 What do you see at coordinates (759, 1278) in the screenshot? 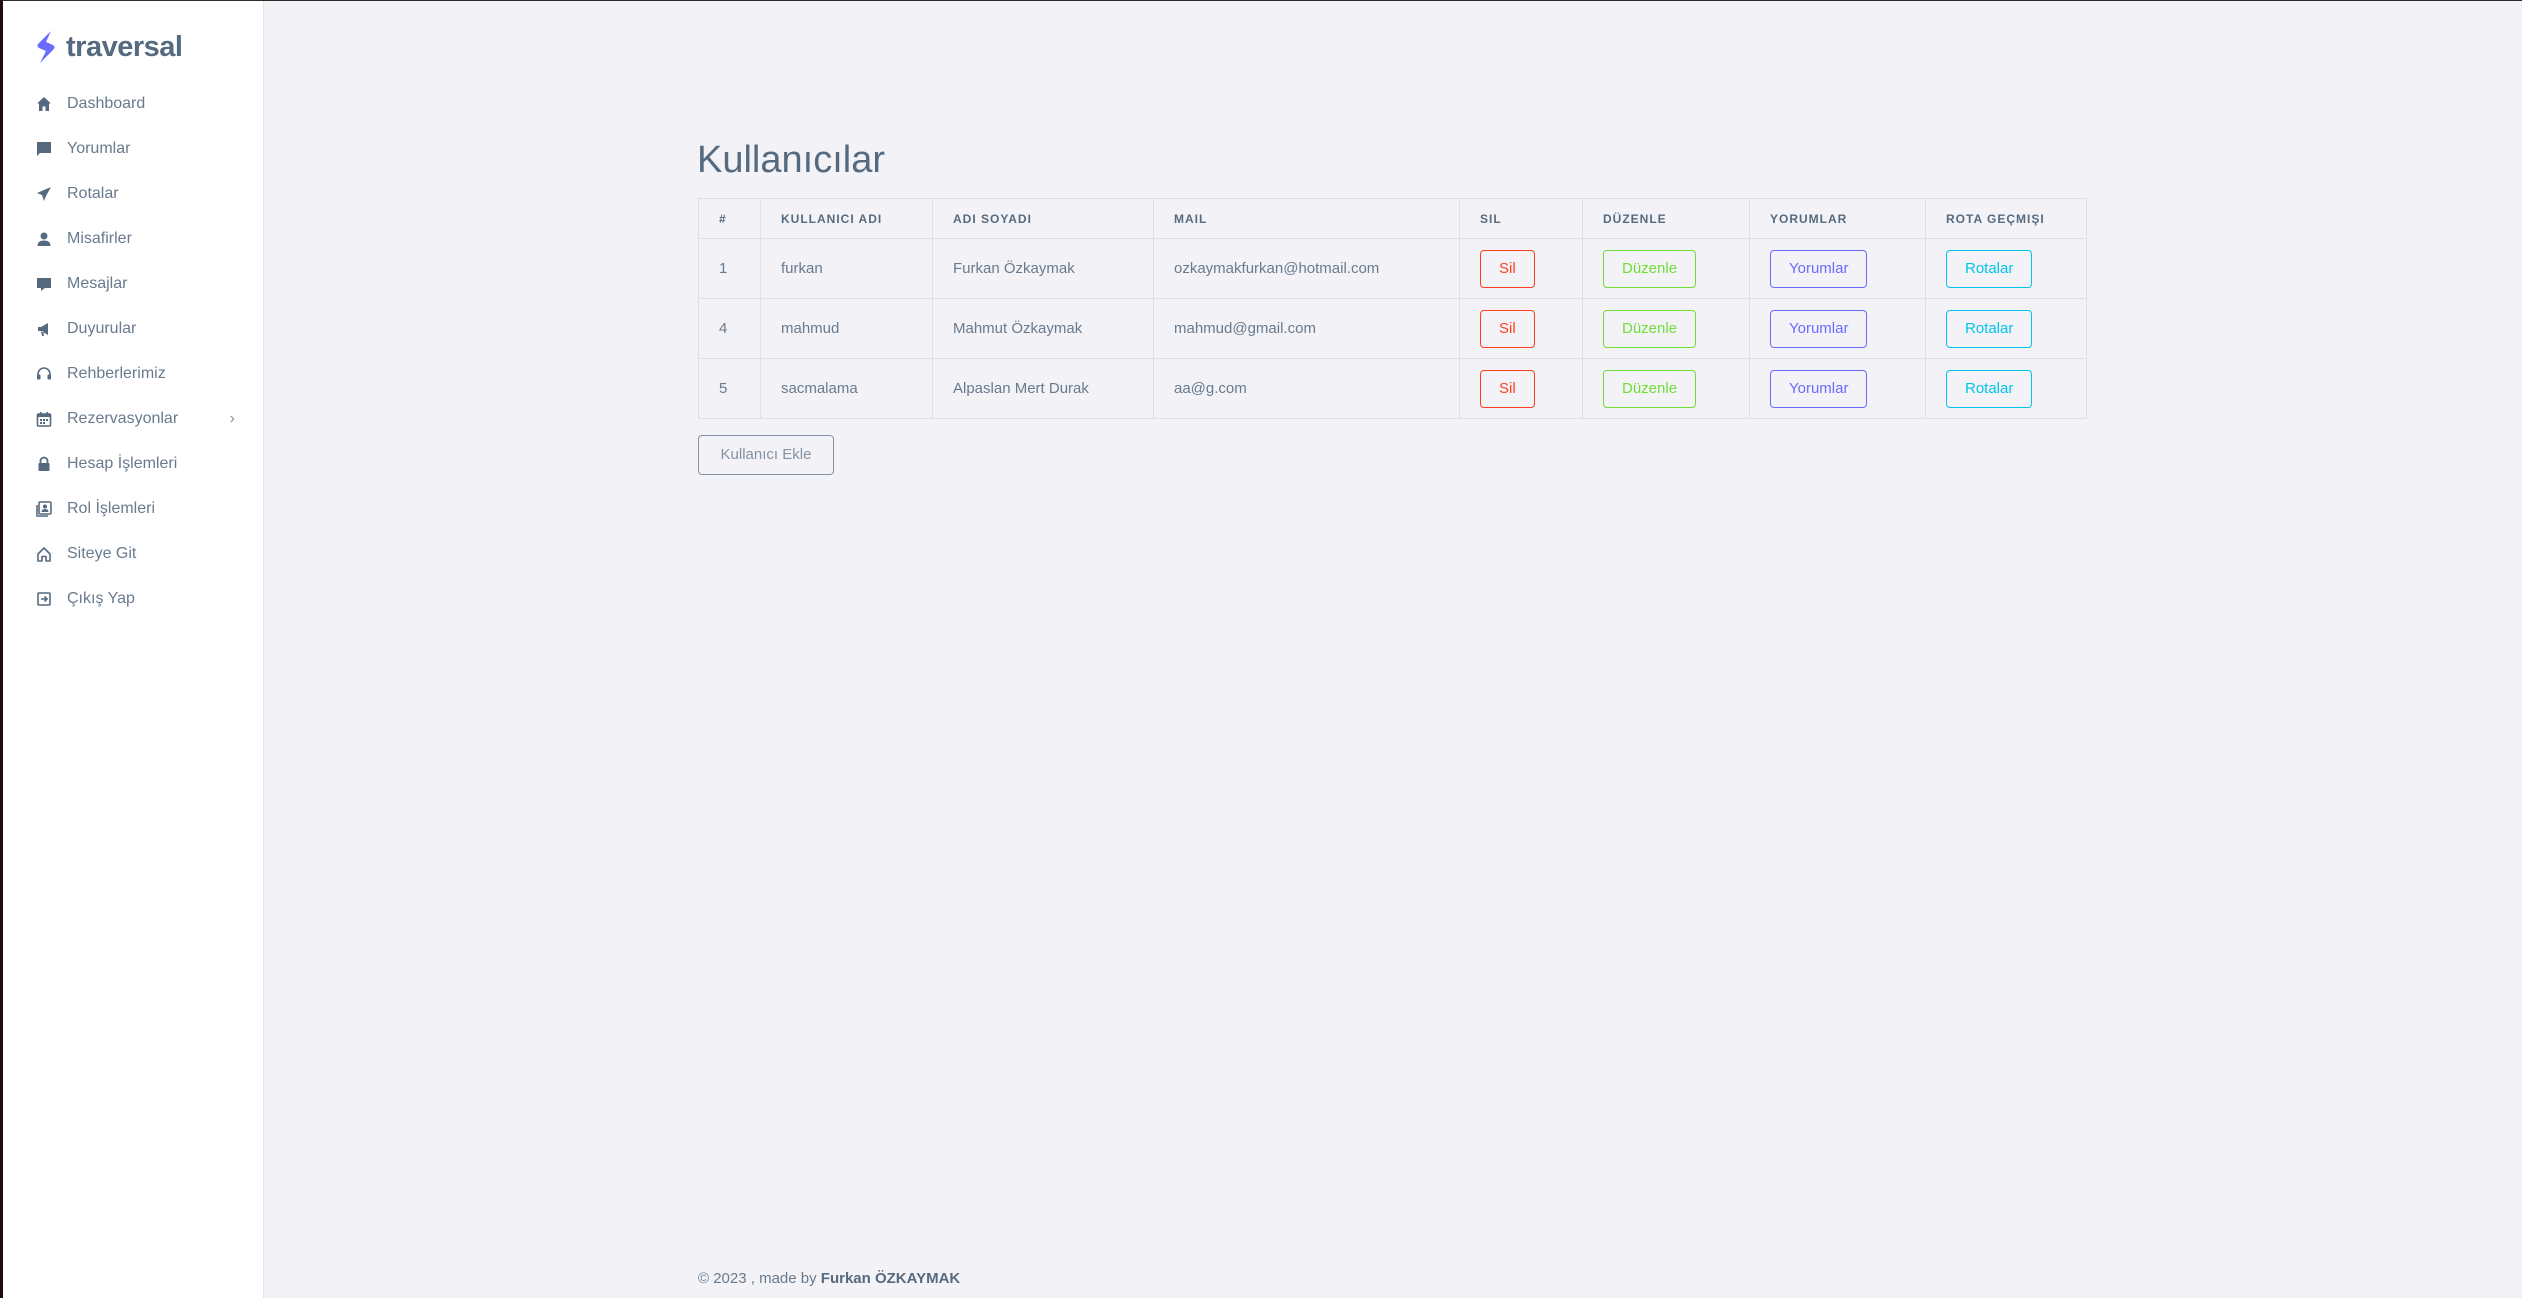
I see `footer-text: © 2023 , made by` at bounding box center [759, 1278].